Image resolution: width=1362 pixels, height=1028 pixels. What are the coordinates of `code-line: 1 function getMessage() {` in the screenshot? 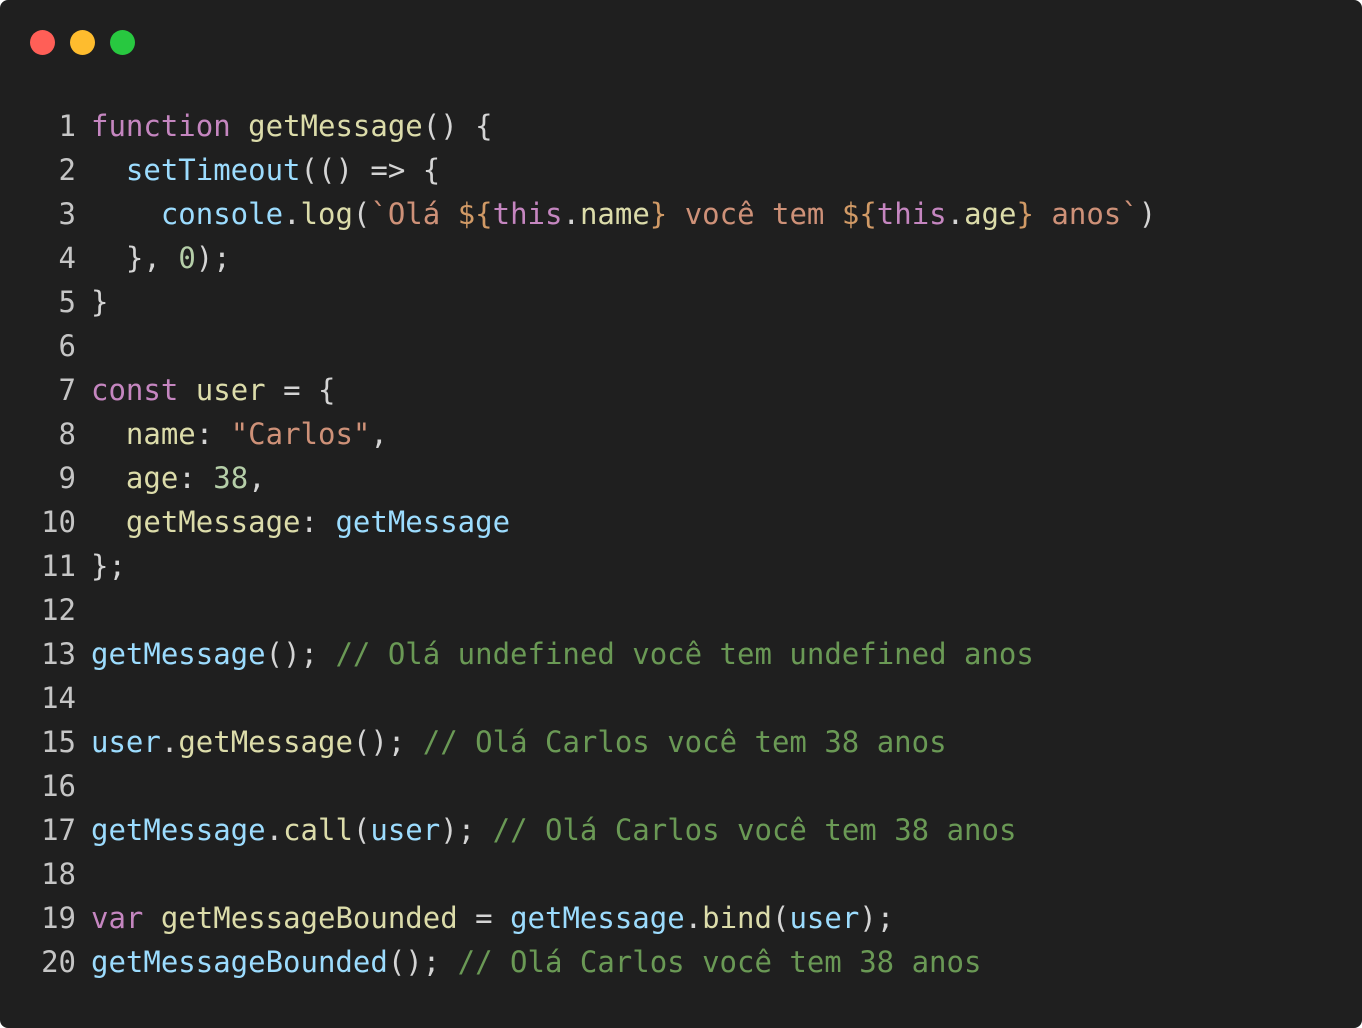 It's located at (578, 126).